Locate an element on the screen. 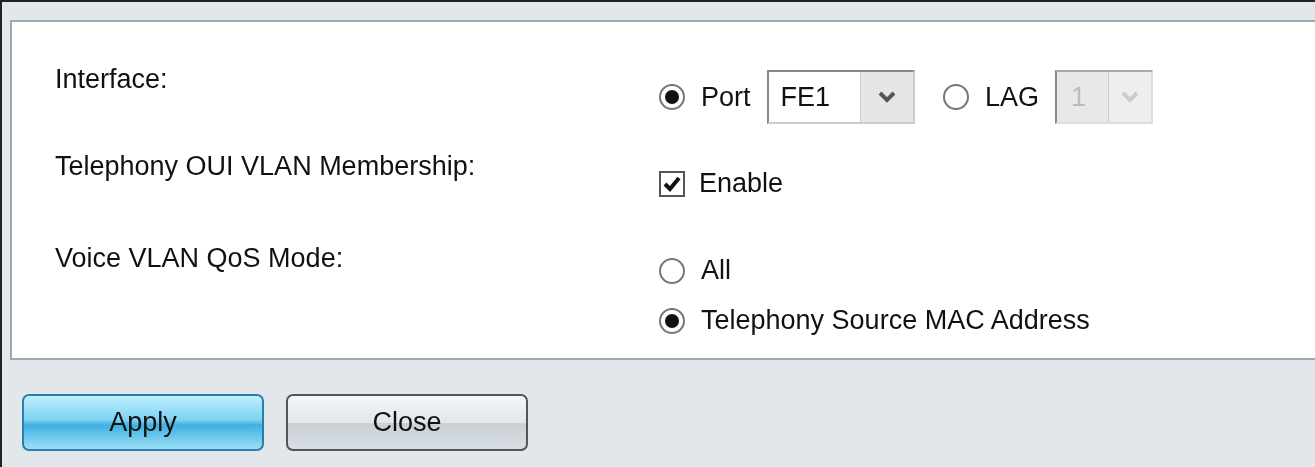  option-label: Port is located at coordinates (726, 97).